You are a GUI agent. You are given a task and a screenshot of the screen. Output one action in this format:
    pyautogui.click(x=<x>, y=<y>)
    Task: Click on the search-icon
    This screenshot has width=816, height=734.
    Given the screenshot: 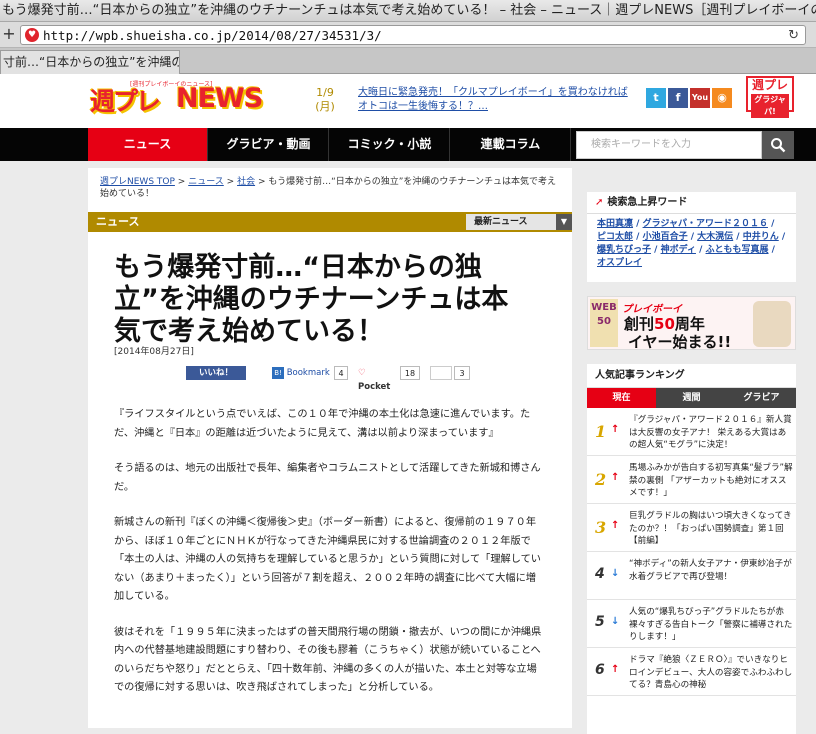 What is the action you would take?
    pyautogui.click(x=778, y=145)
    